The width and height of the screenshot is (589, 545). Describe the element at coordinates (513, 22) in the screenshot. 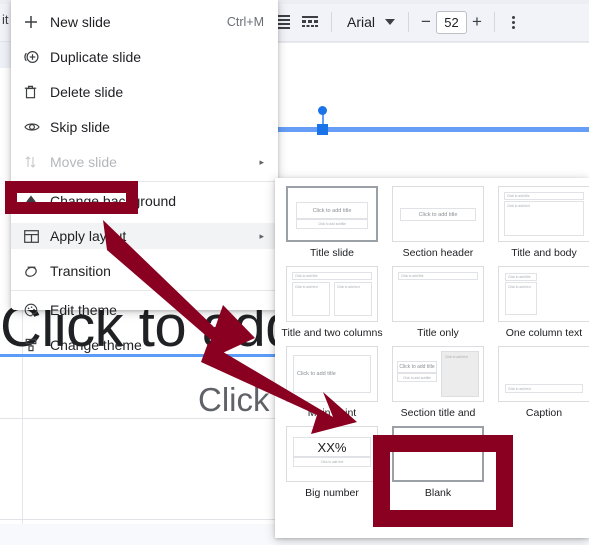

I see `more-options-icon` at that location.